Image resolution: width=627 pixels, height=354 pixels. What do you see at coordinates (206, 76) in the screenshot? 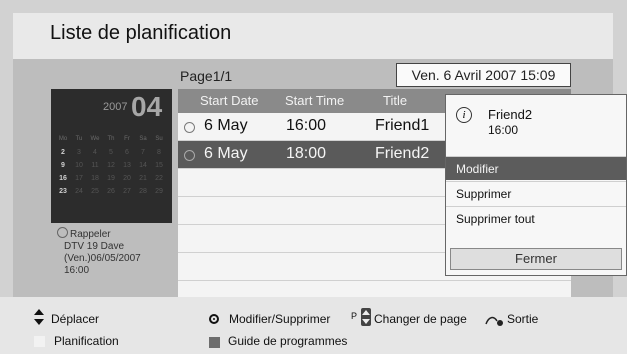
I see `page-indicator: Page1/1` at bounding box center [206, 76].